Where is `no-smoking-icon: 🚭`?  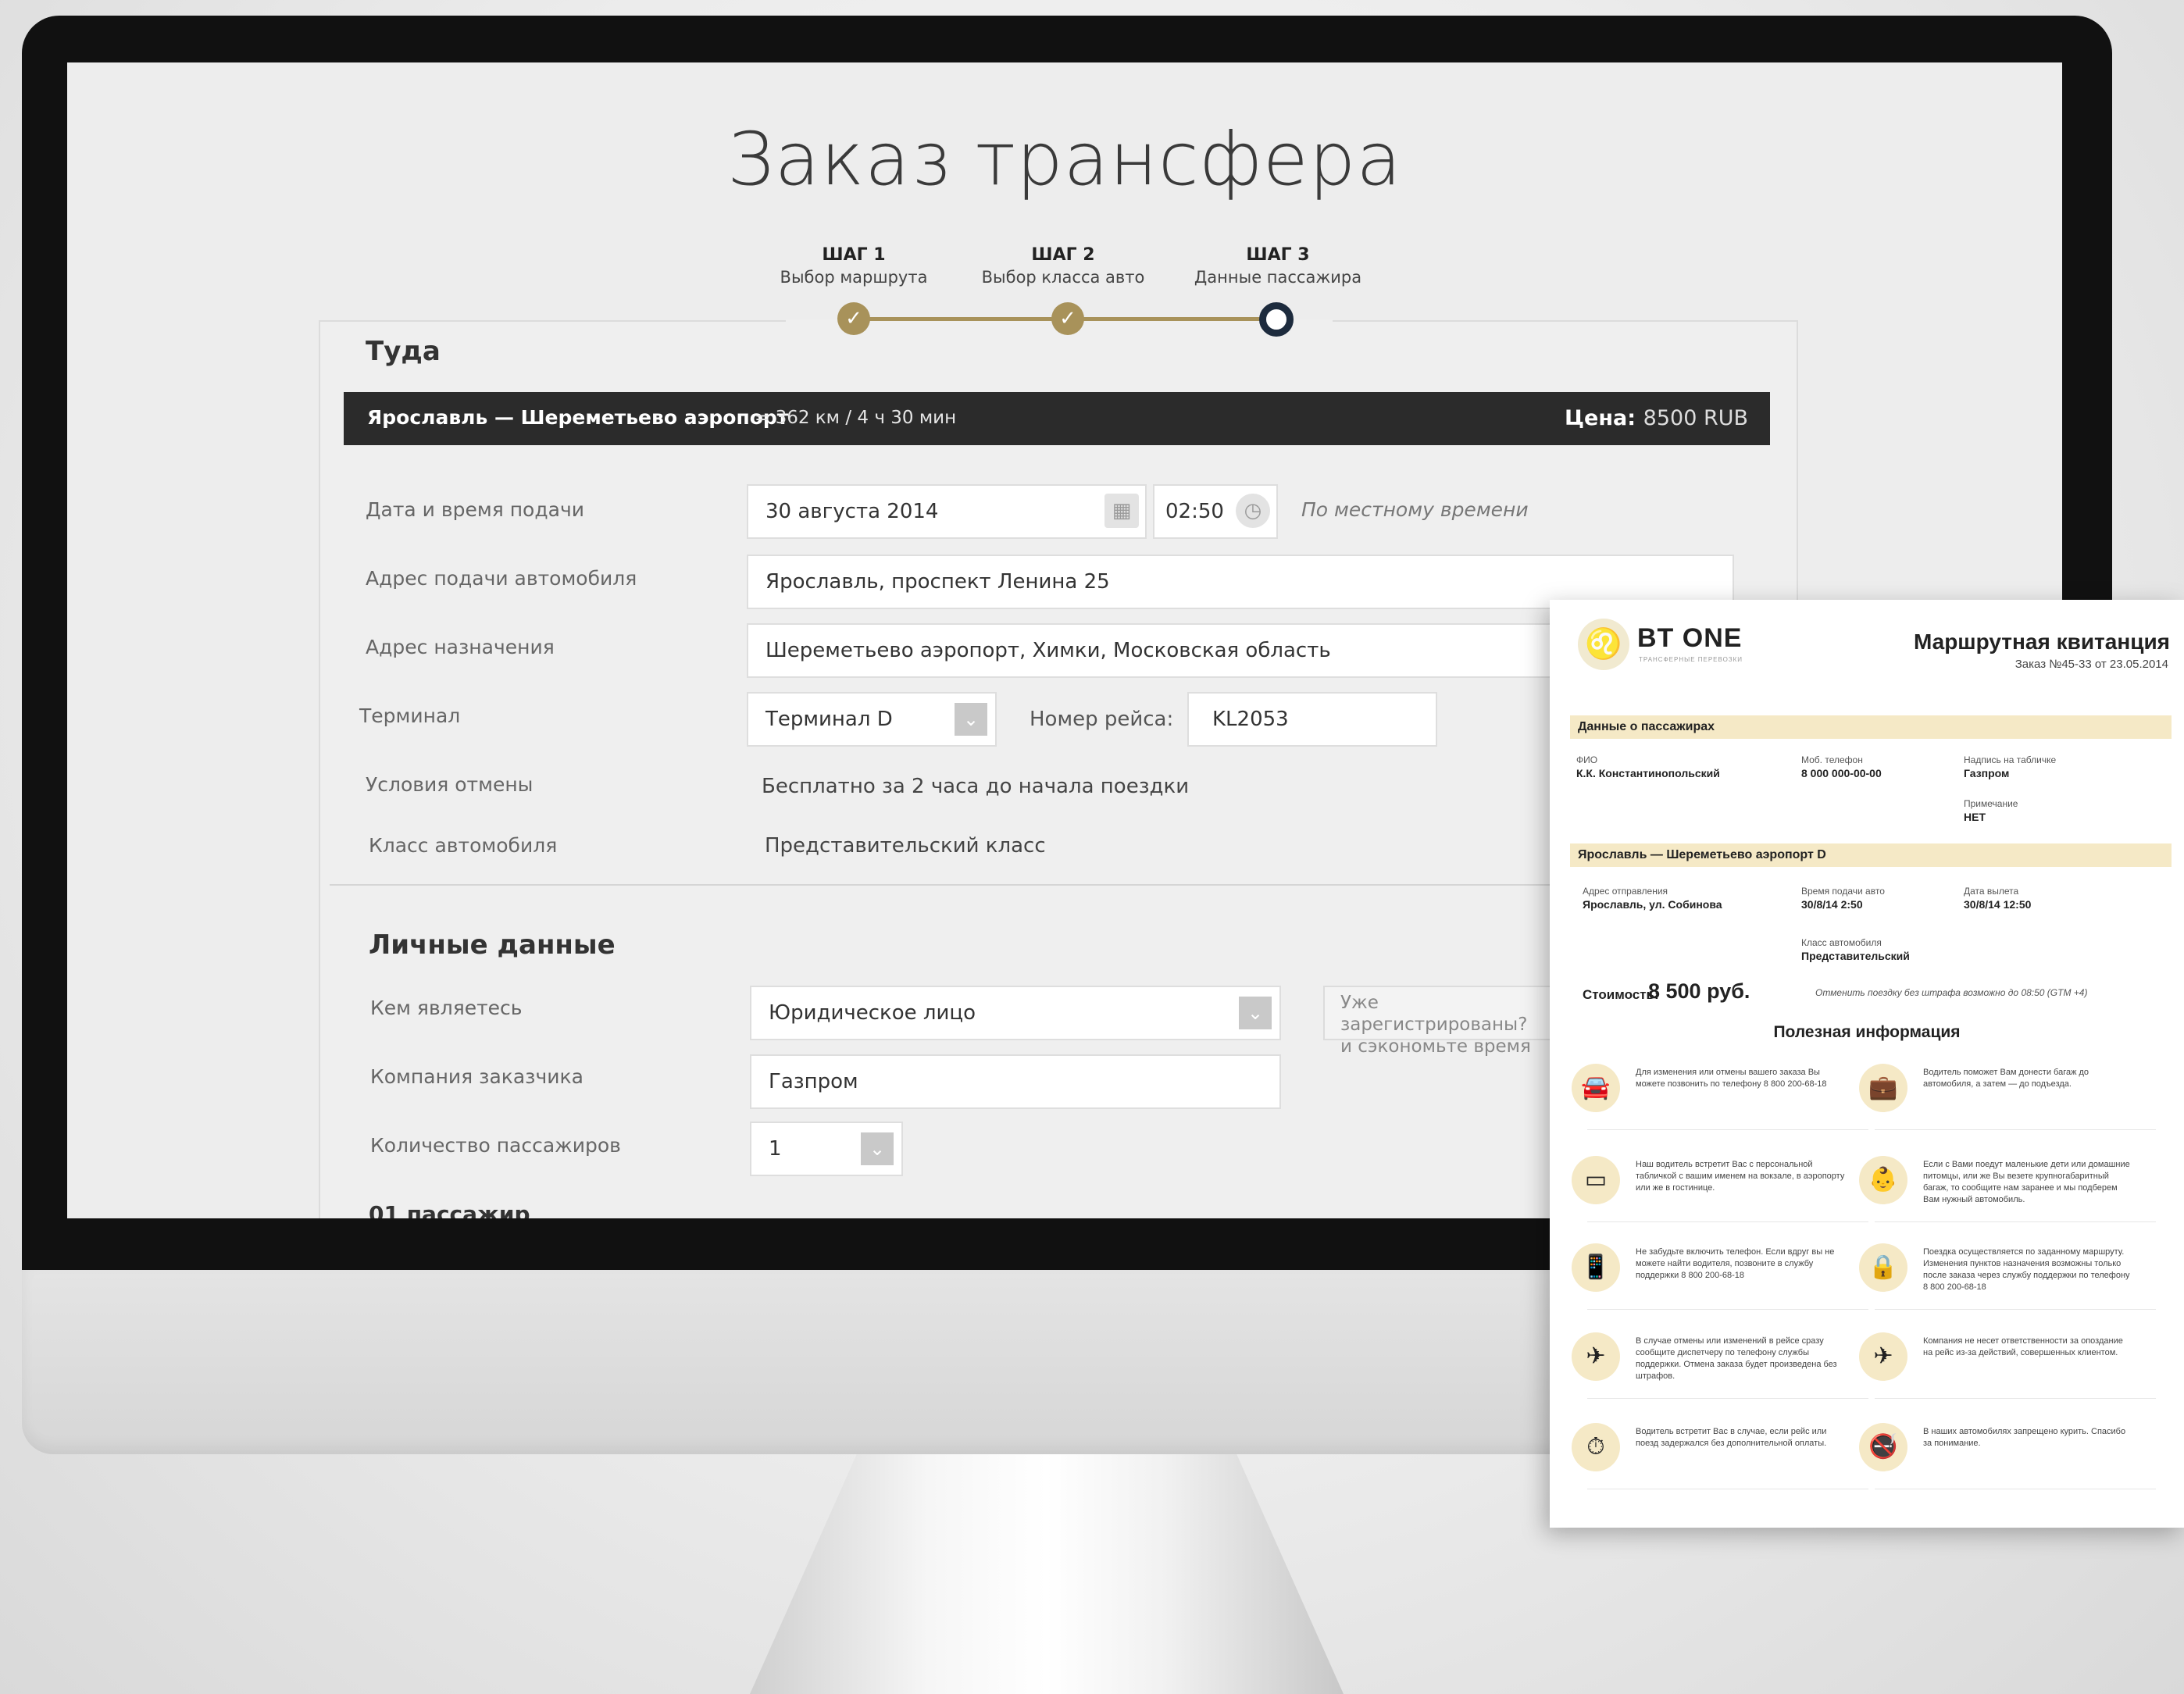
no-smoking-icon: 🚭 is located at coordinates (1883, 1447).